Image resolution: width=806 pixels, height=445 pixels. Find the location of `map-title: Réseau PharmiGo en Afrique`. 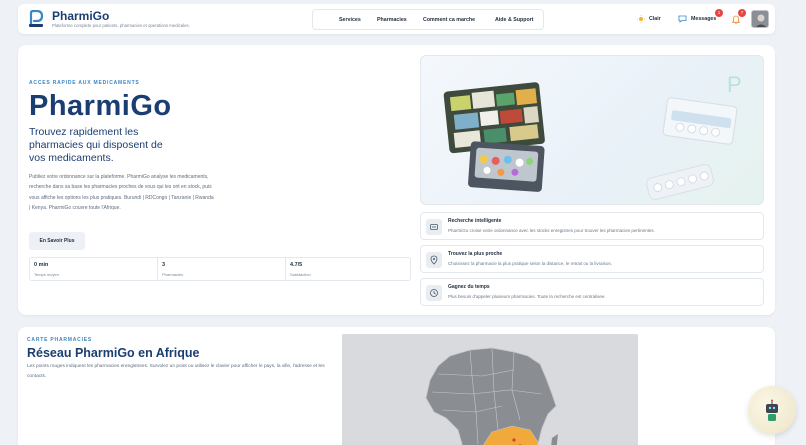

map-title: Réseau PharmiGo en Afrique is located at coordinates (113, 353).